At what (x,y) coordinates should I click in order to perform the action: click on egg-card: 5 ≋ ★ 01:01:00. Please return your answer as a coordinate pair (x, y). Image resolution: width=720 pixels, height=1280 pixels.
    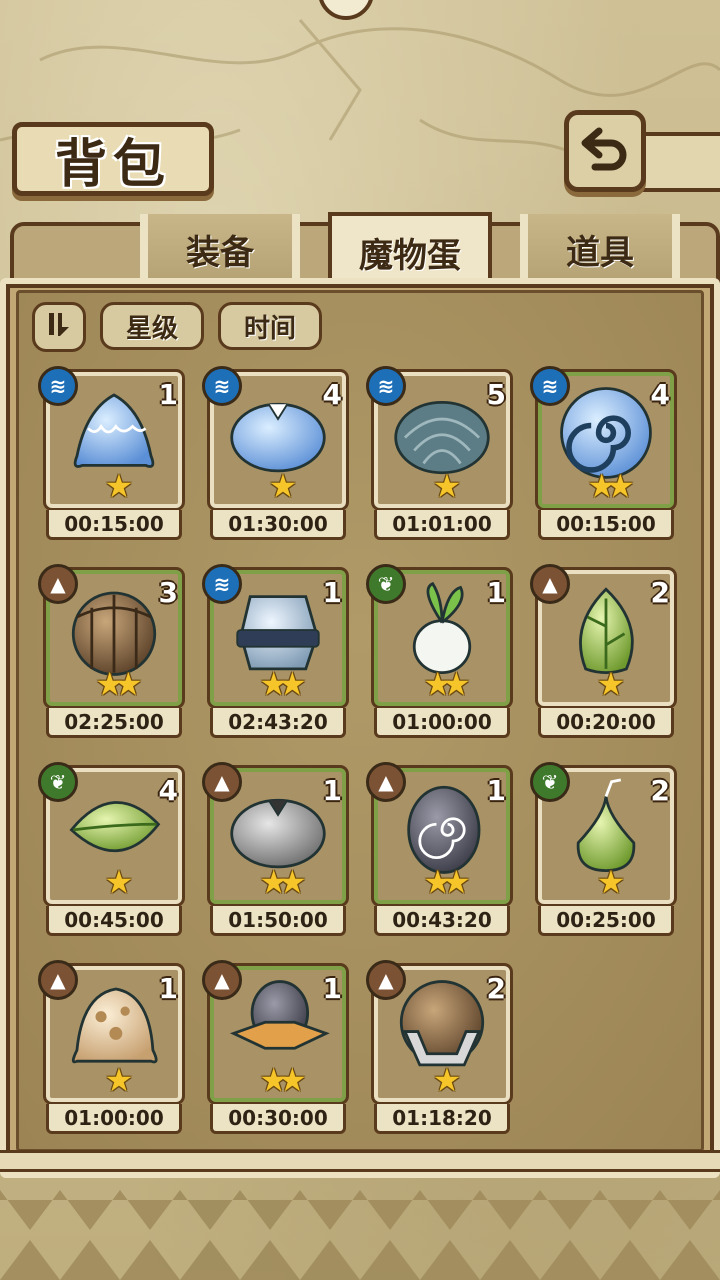
    Looking at the image, I should click on (438, 454).